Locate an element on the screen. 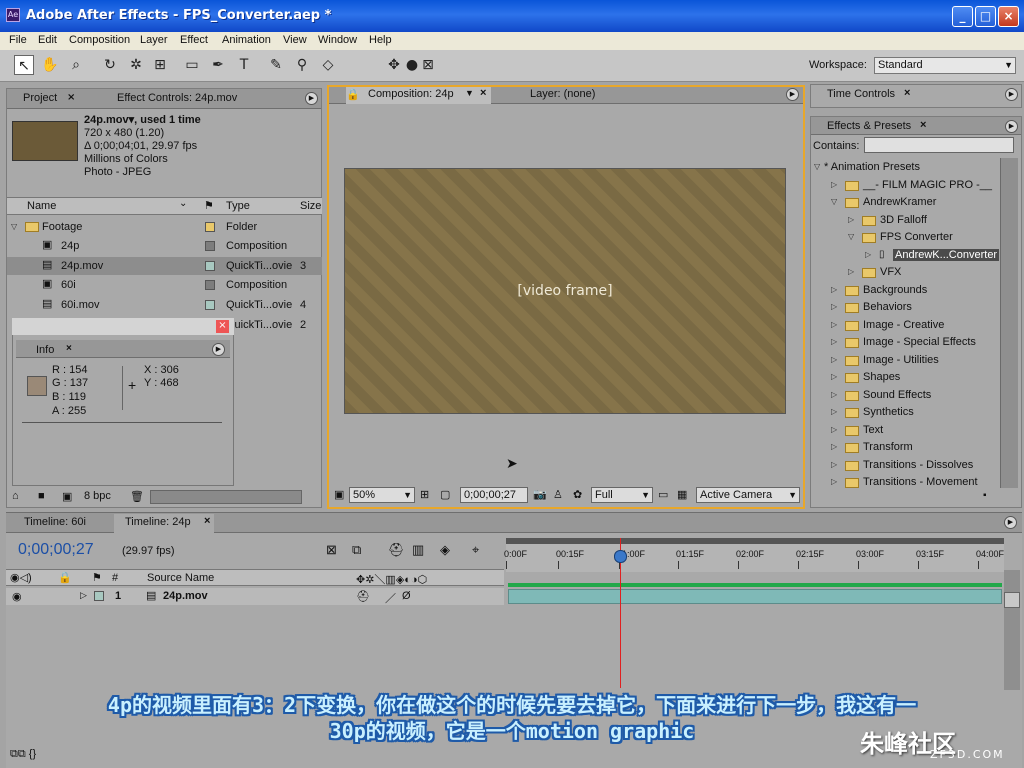 The image size is (1024, 768). current-time-field: 0;00;00;27 is located at coordinates (494, 495).